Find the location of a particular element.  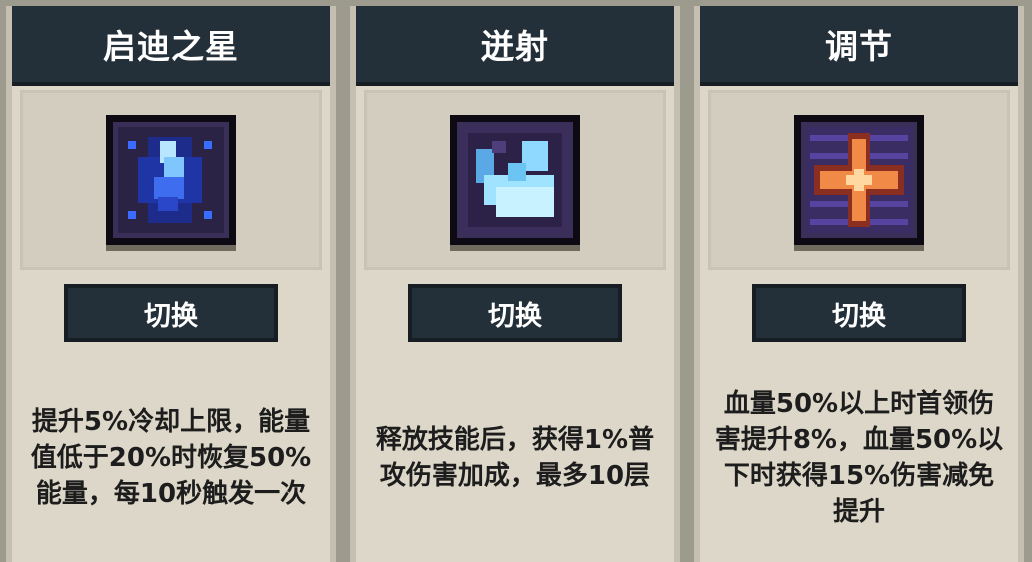

cyan-shard-burst-icon is located at coordinates (515, 180).